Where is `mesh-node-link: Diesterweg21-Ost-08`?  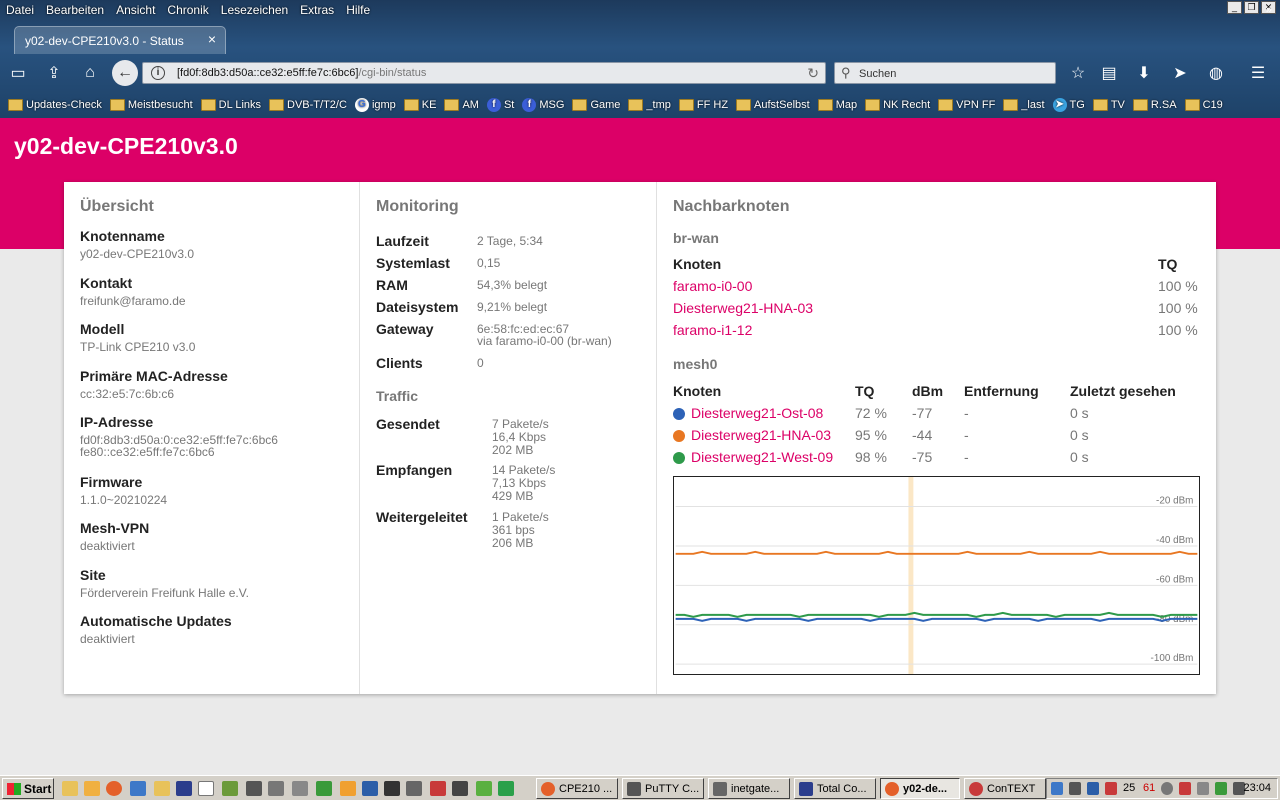 mesh-node-link: Diesterweg21-Ost-08 is located at coordinates (757, 413).